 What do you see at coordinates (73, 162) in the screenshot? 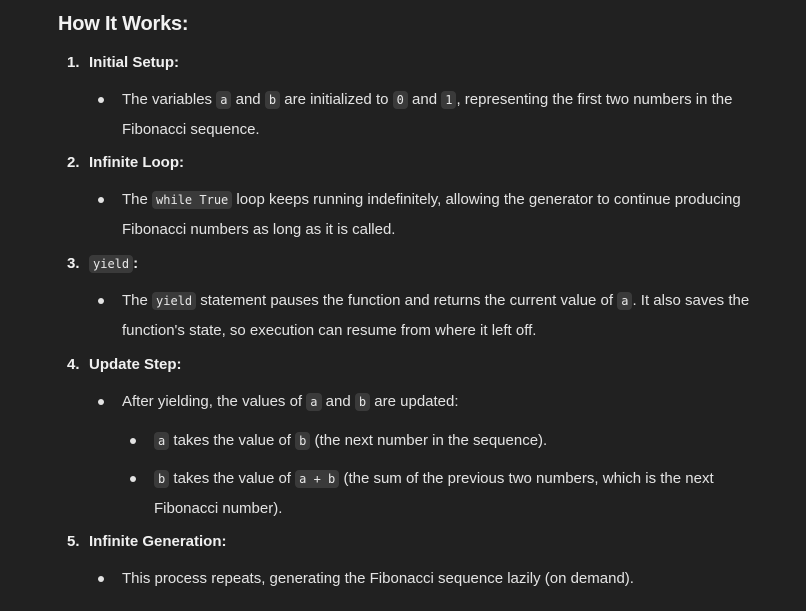
I see `step-number: 2.` at bounding box center [73, 162].